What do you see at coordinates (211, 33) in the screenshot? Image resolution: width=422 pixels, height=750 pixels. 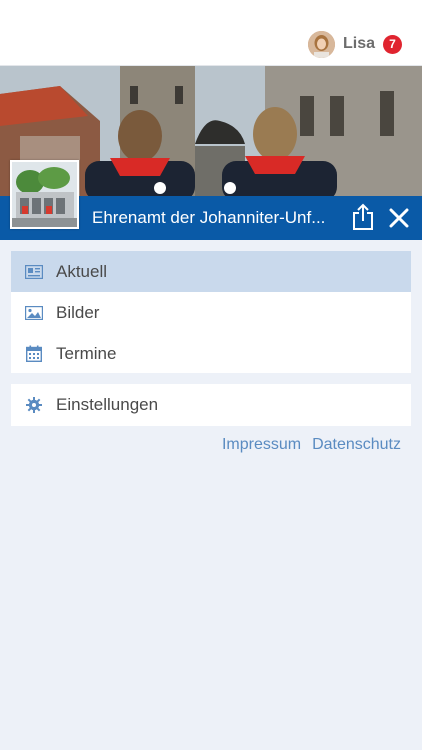 I see `top-bar: Lisa 7` at bounding box center [211, 33].